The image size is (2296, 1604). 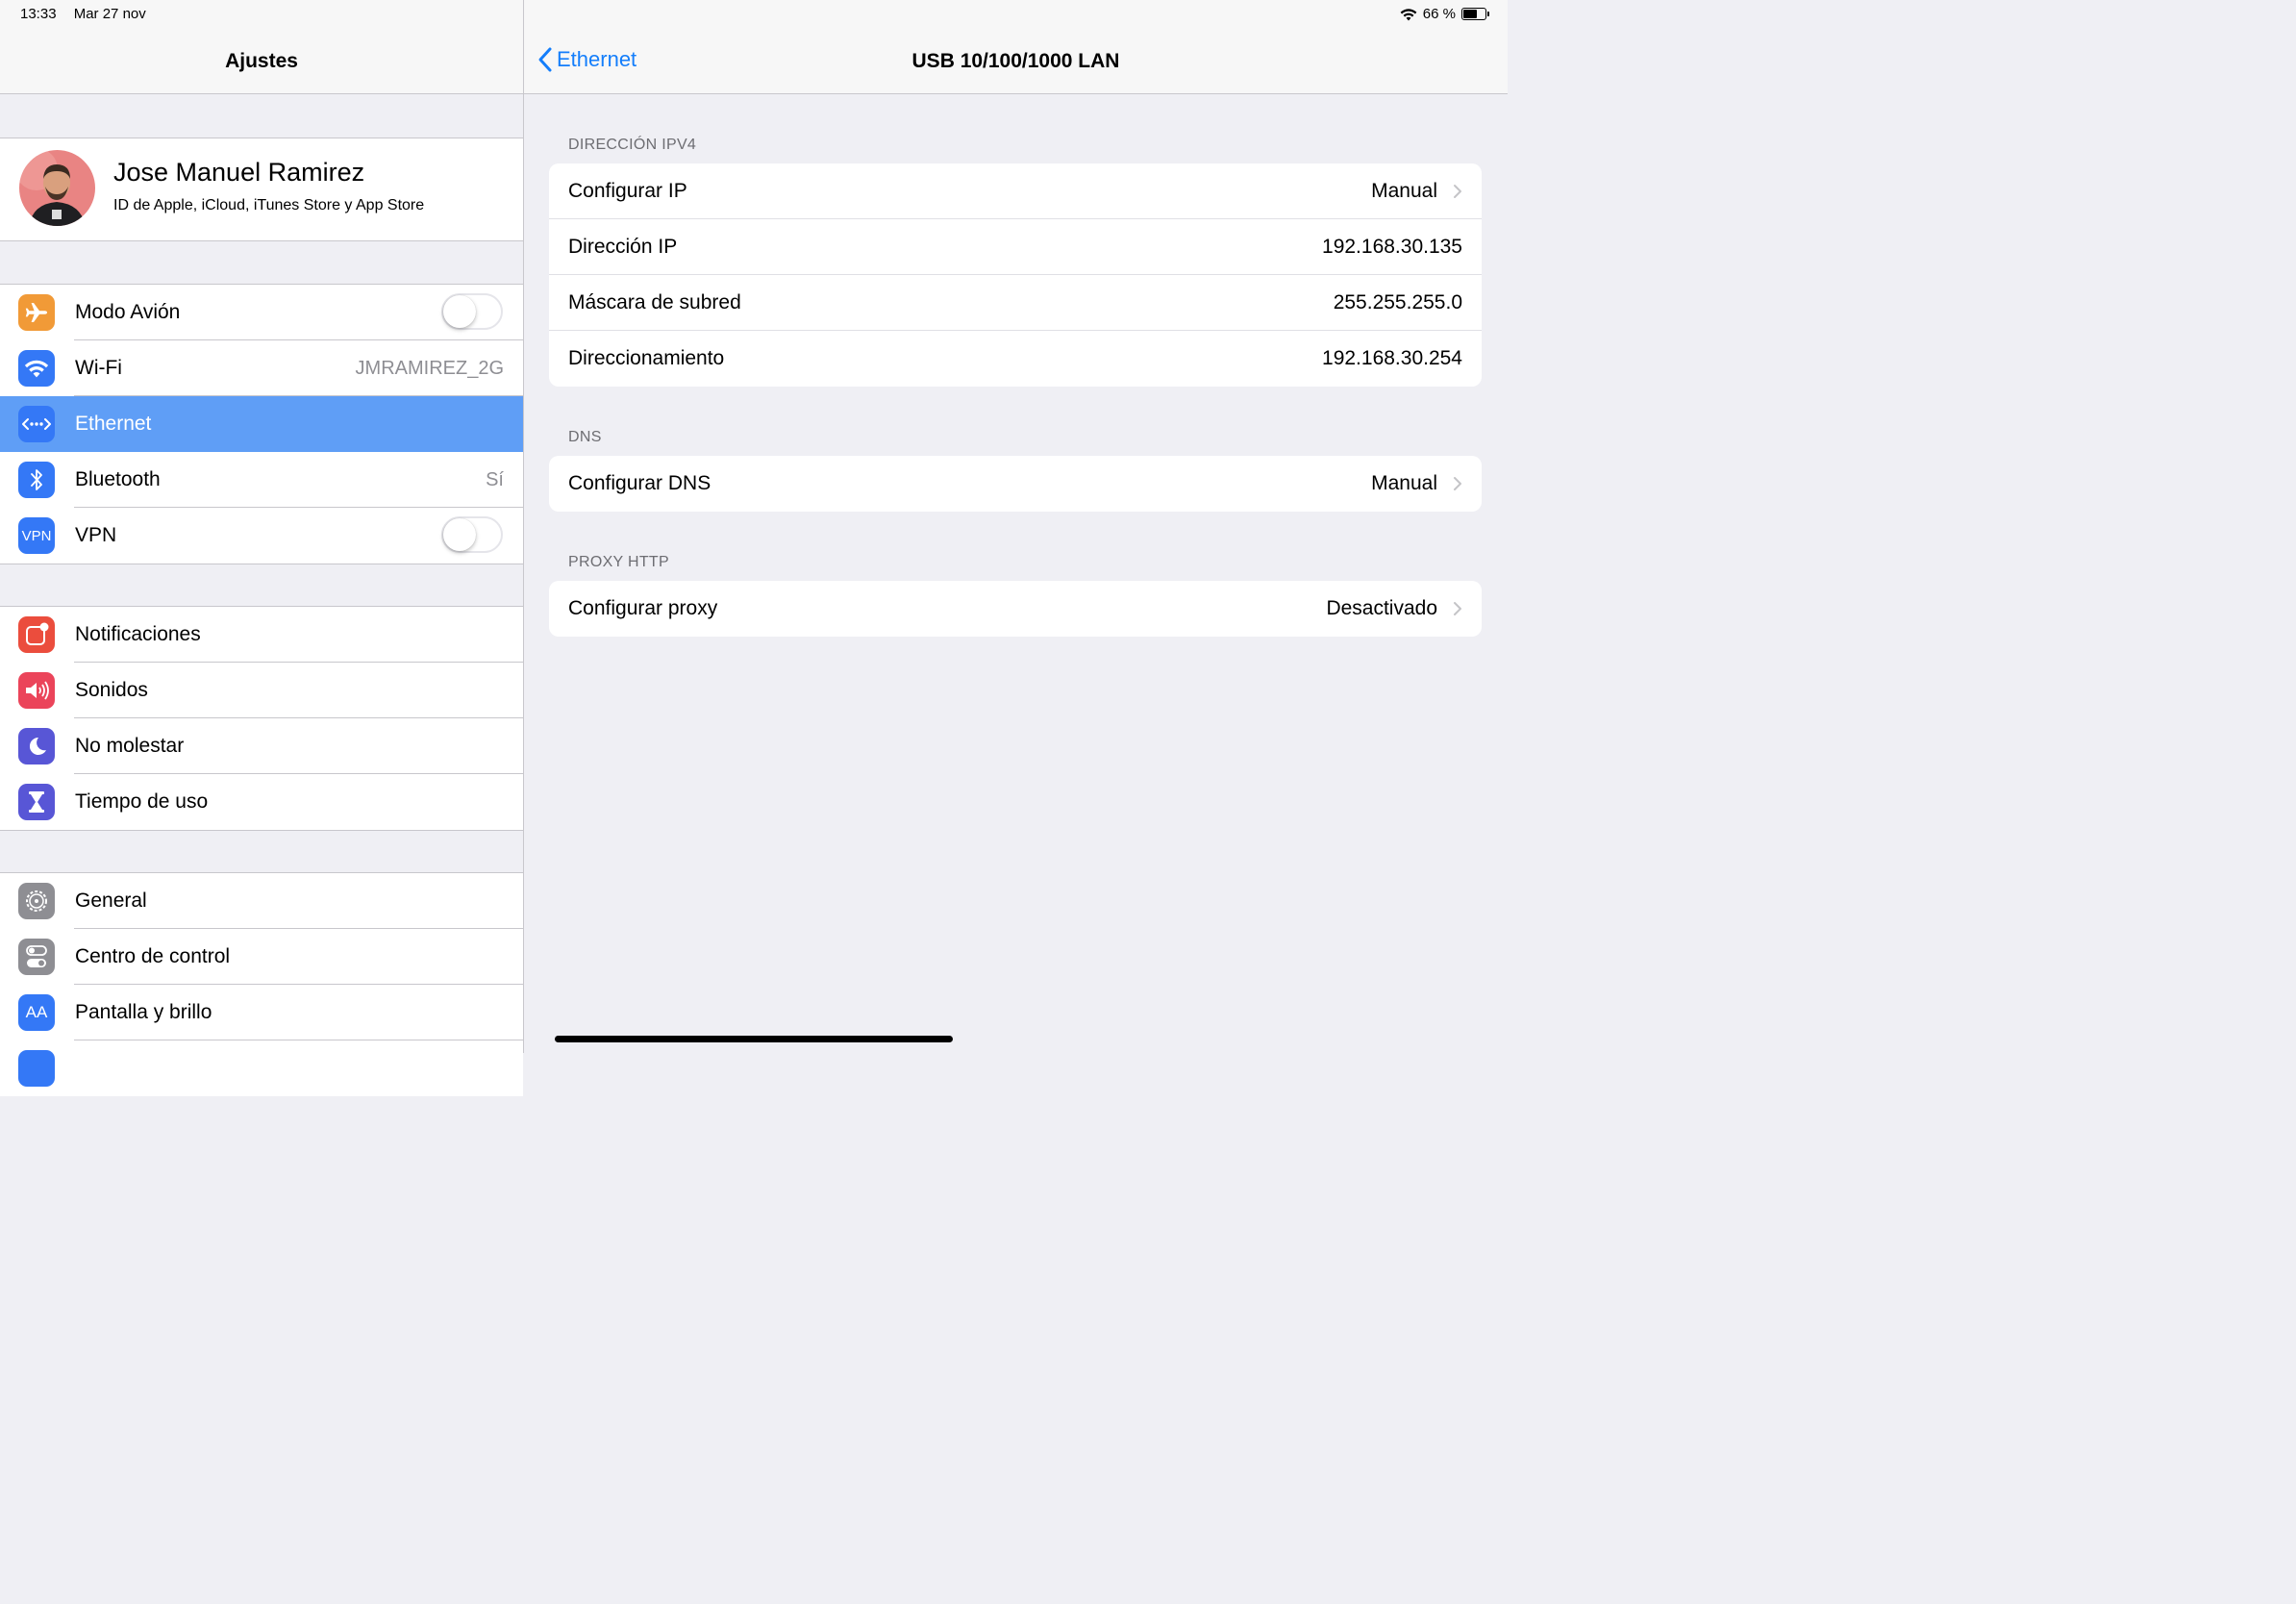 What do you see at coordinates (1015, 191) in the screenshot?
I see `configure-ip-row: Configurar IP Manual` at bounding box center [1015, 191].